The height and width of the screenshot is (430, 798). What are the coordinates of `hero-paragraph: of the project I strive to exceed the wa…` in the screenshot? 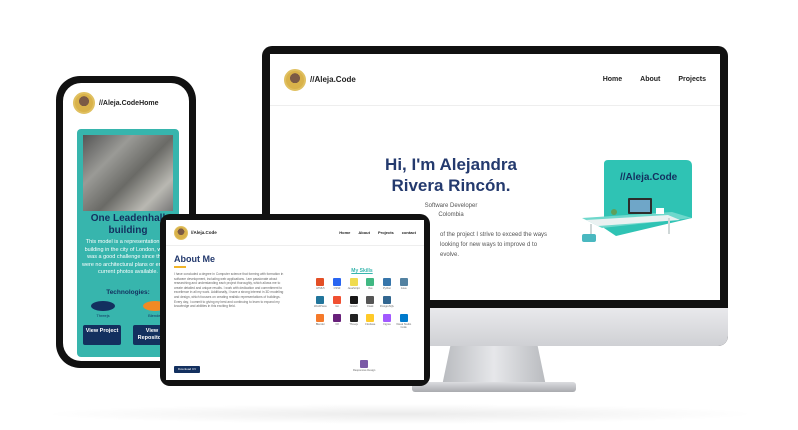 It's located at (494, 245).